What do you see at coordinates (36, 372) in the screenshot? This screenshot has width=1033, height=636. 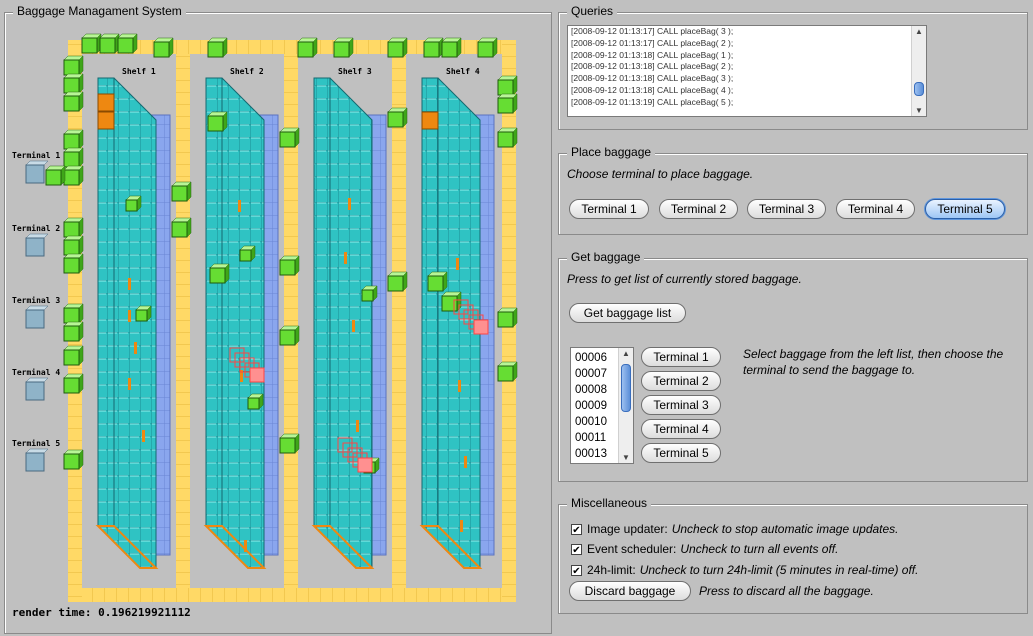 I see `terminal-label-4: Terminal 4` at bounding box center [36, 372].